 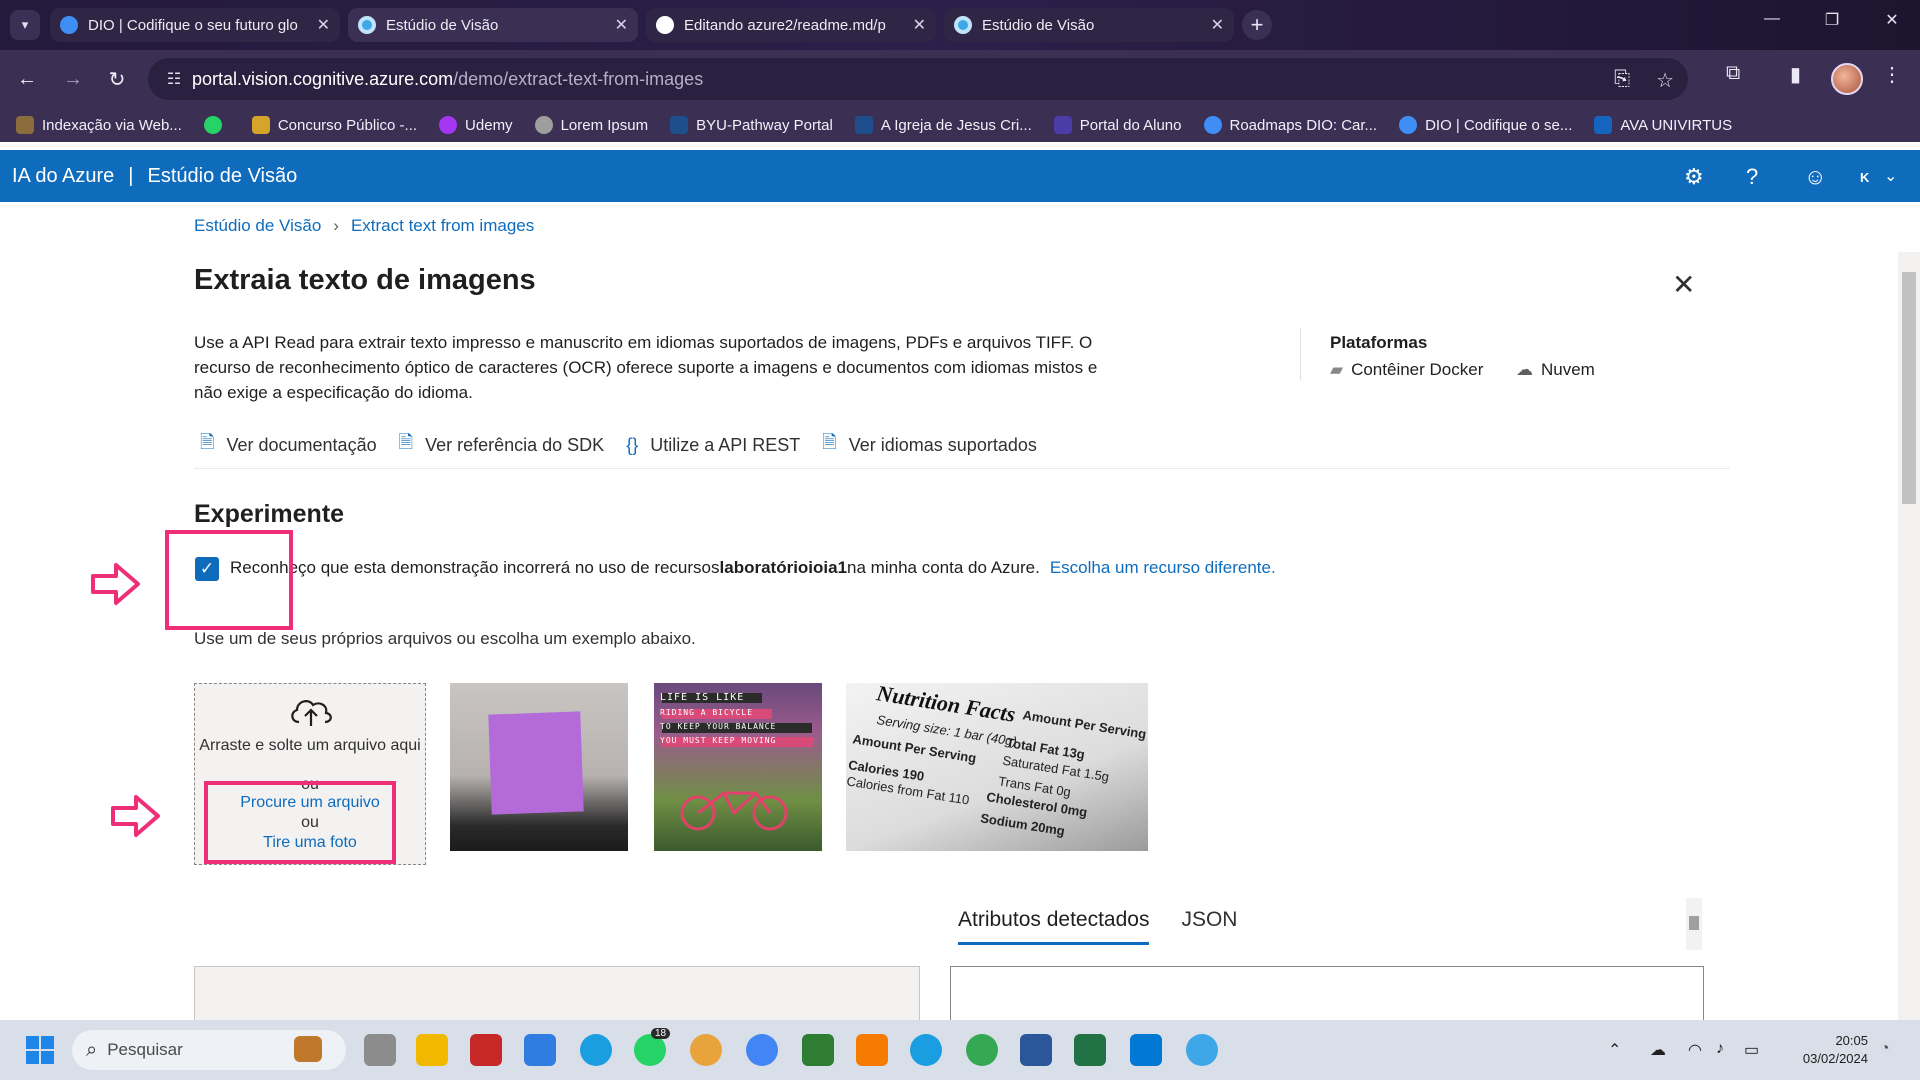 What do you see at coordinates (1720, 1049) in the screenshot?
I see `volume-icon: ♪` at bounding box center [1720, 1049].